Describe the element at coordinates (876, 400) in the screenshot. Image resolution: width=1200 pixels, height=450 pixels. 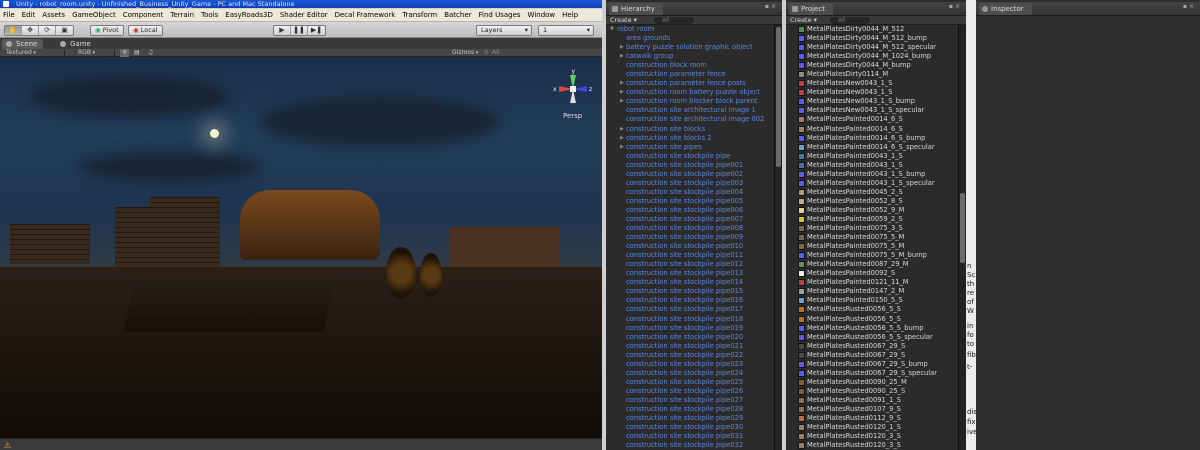
I see `project-asset-item: MetalPlatesRusted0091_1_S` at that location.